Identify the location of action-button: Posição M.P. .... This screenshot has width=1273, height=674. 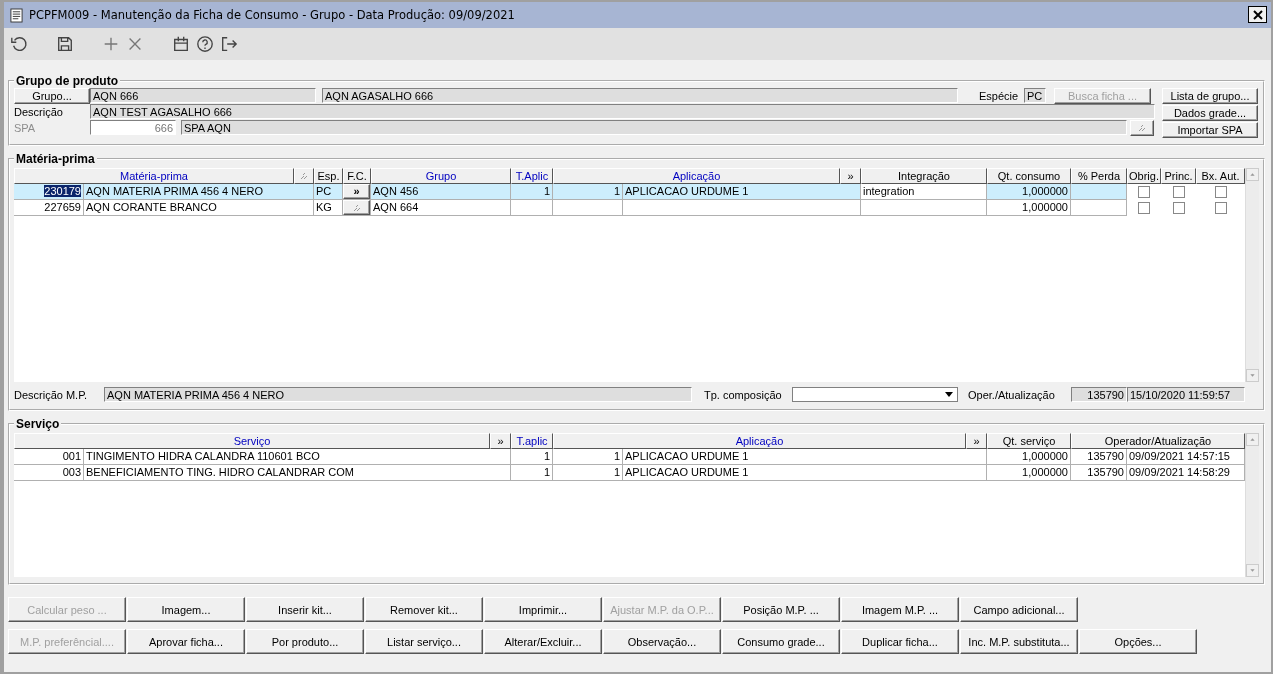
(781, 609).